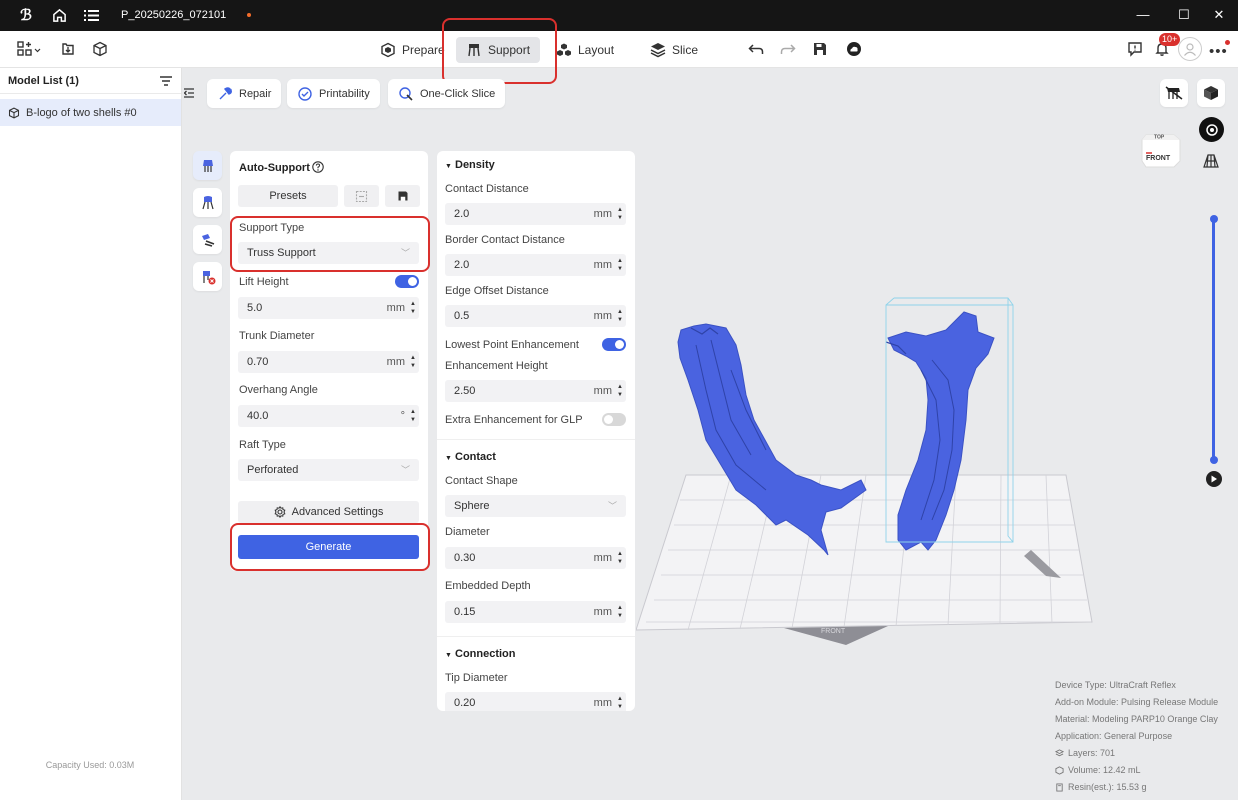 This screenshot has height=800, width=1238. I want to click on lift-height-toggle, so click(407, 281).